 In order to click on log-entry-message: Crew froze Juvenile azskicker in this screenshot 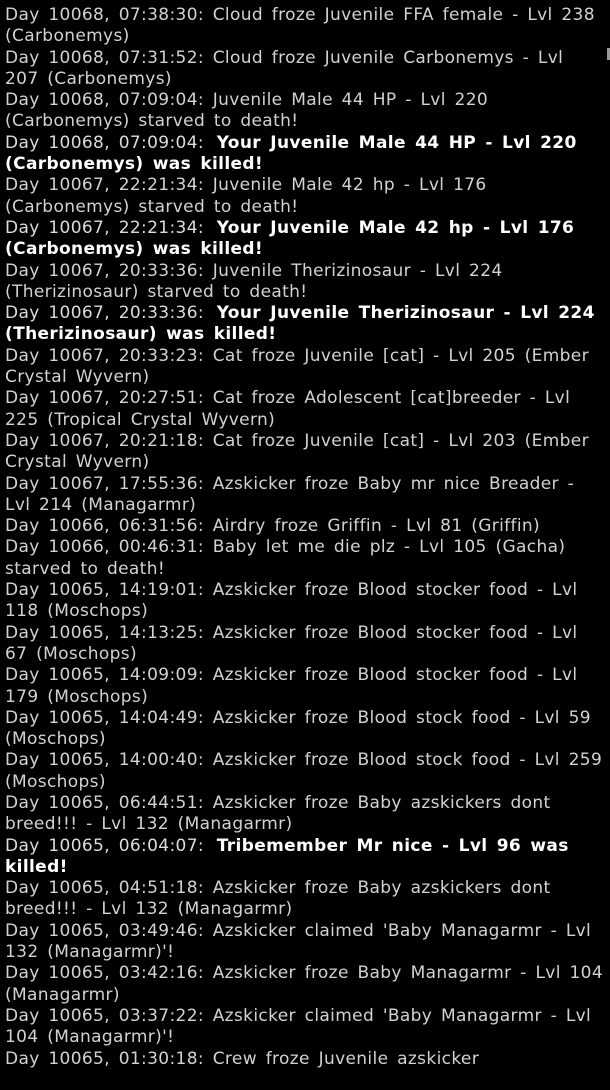, I will do `click(346, 1058)`.